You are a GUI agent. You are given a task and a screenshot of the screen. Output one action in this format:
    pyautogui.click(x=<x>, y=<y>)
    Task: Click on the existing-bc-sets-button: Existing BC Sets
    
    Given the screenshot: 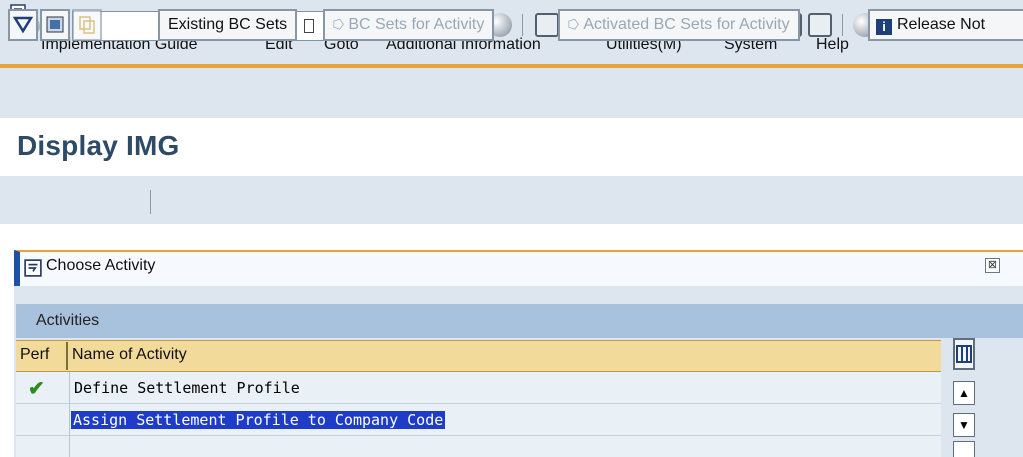 What is the action you would take?
    pyautogui.click(x=228, y=25)
    